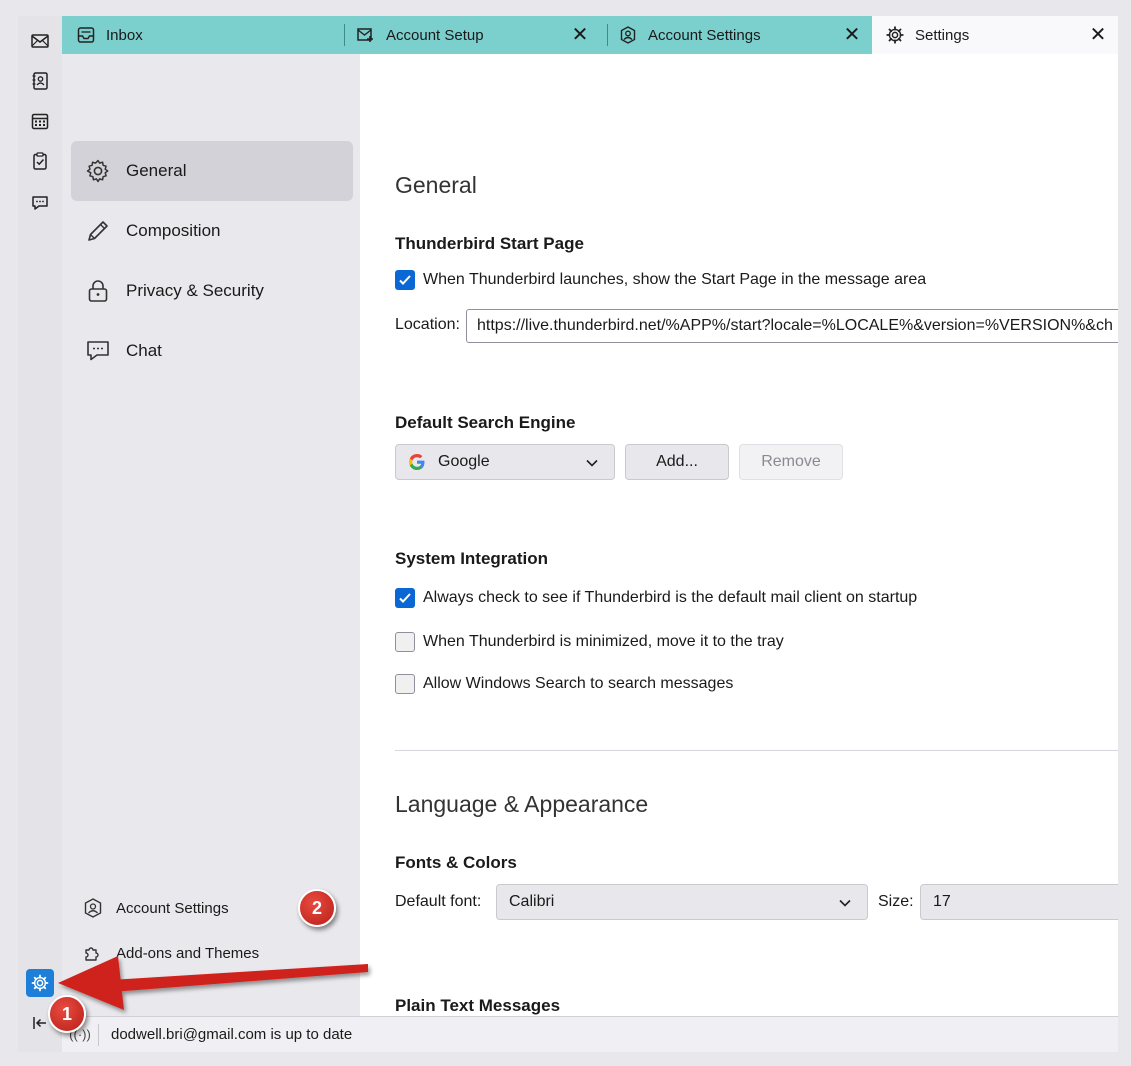 Image resolution: width=1131 pixels, height=1066 pixels. I want to click on pencil-icon, so click(98, 231).